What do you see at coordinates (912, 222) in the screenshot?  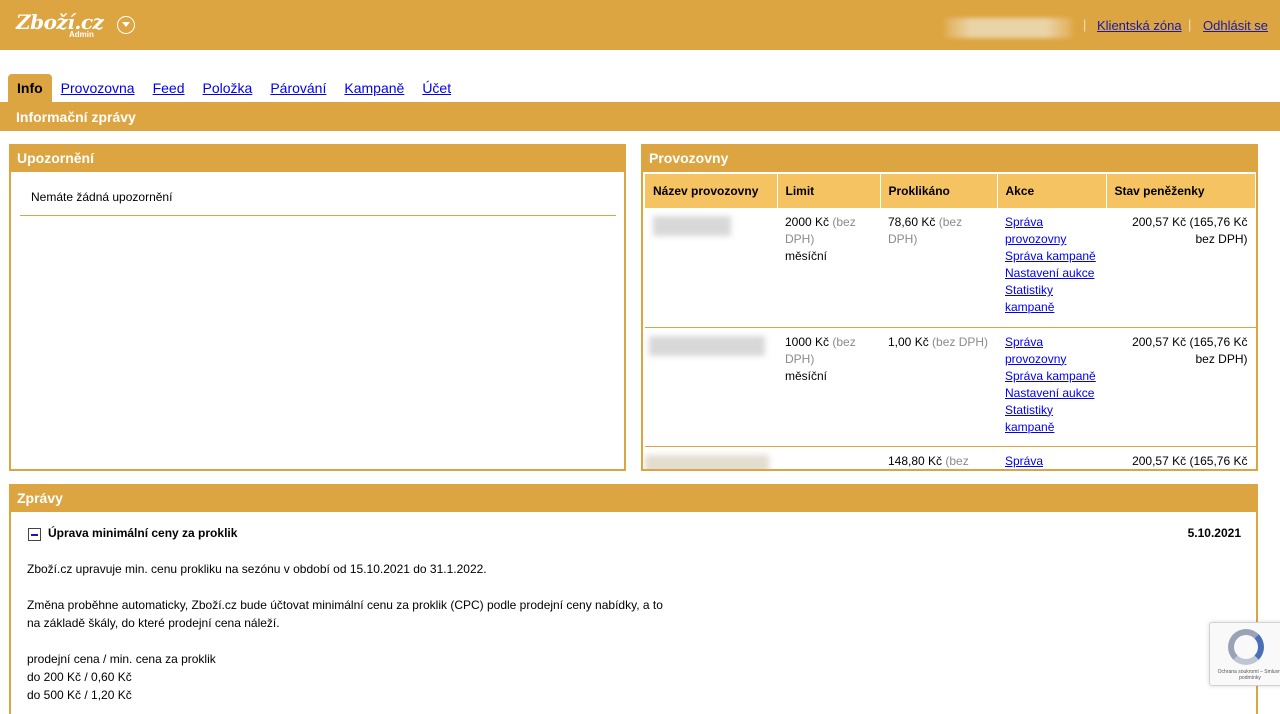 I see `clicked-value: 78,60 Kč` at bounding box center [912, 222].